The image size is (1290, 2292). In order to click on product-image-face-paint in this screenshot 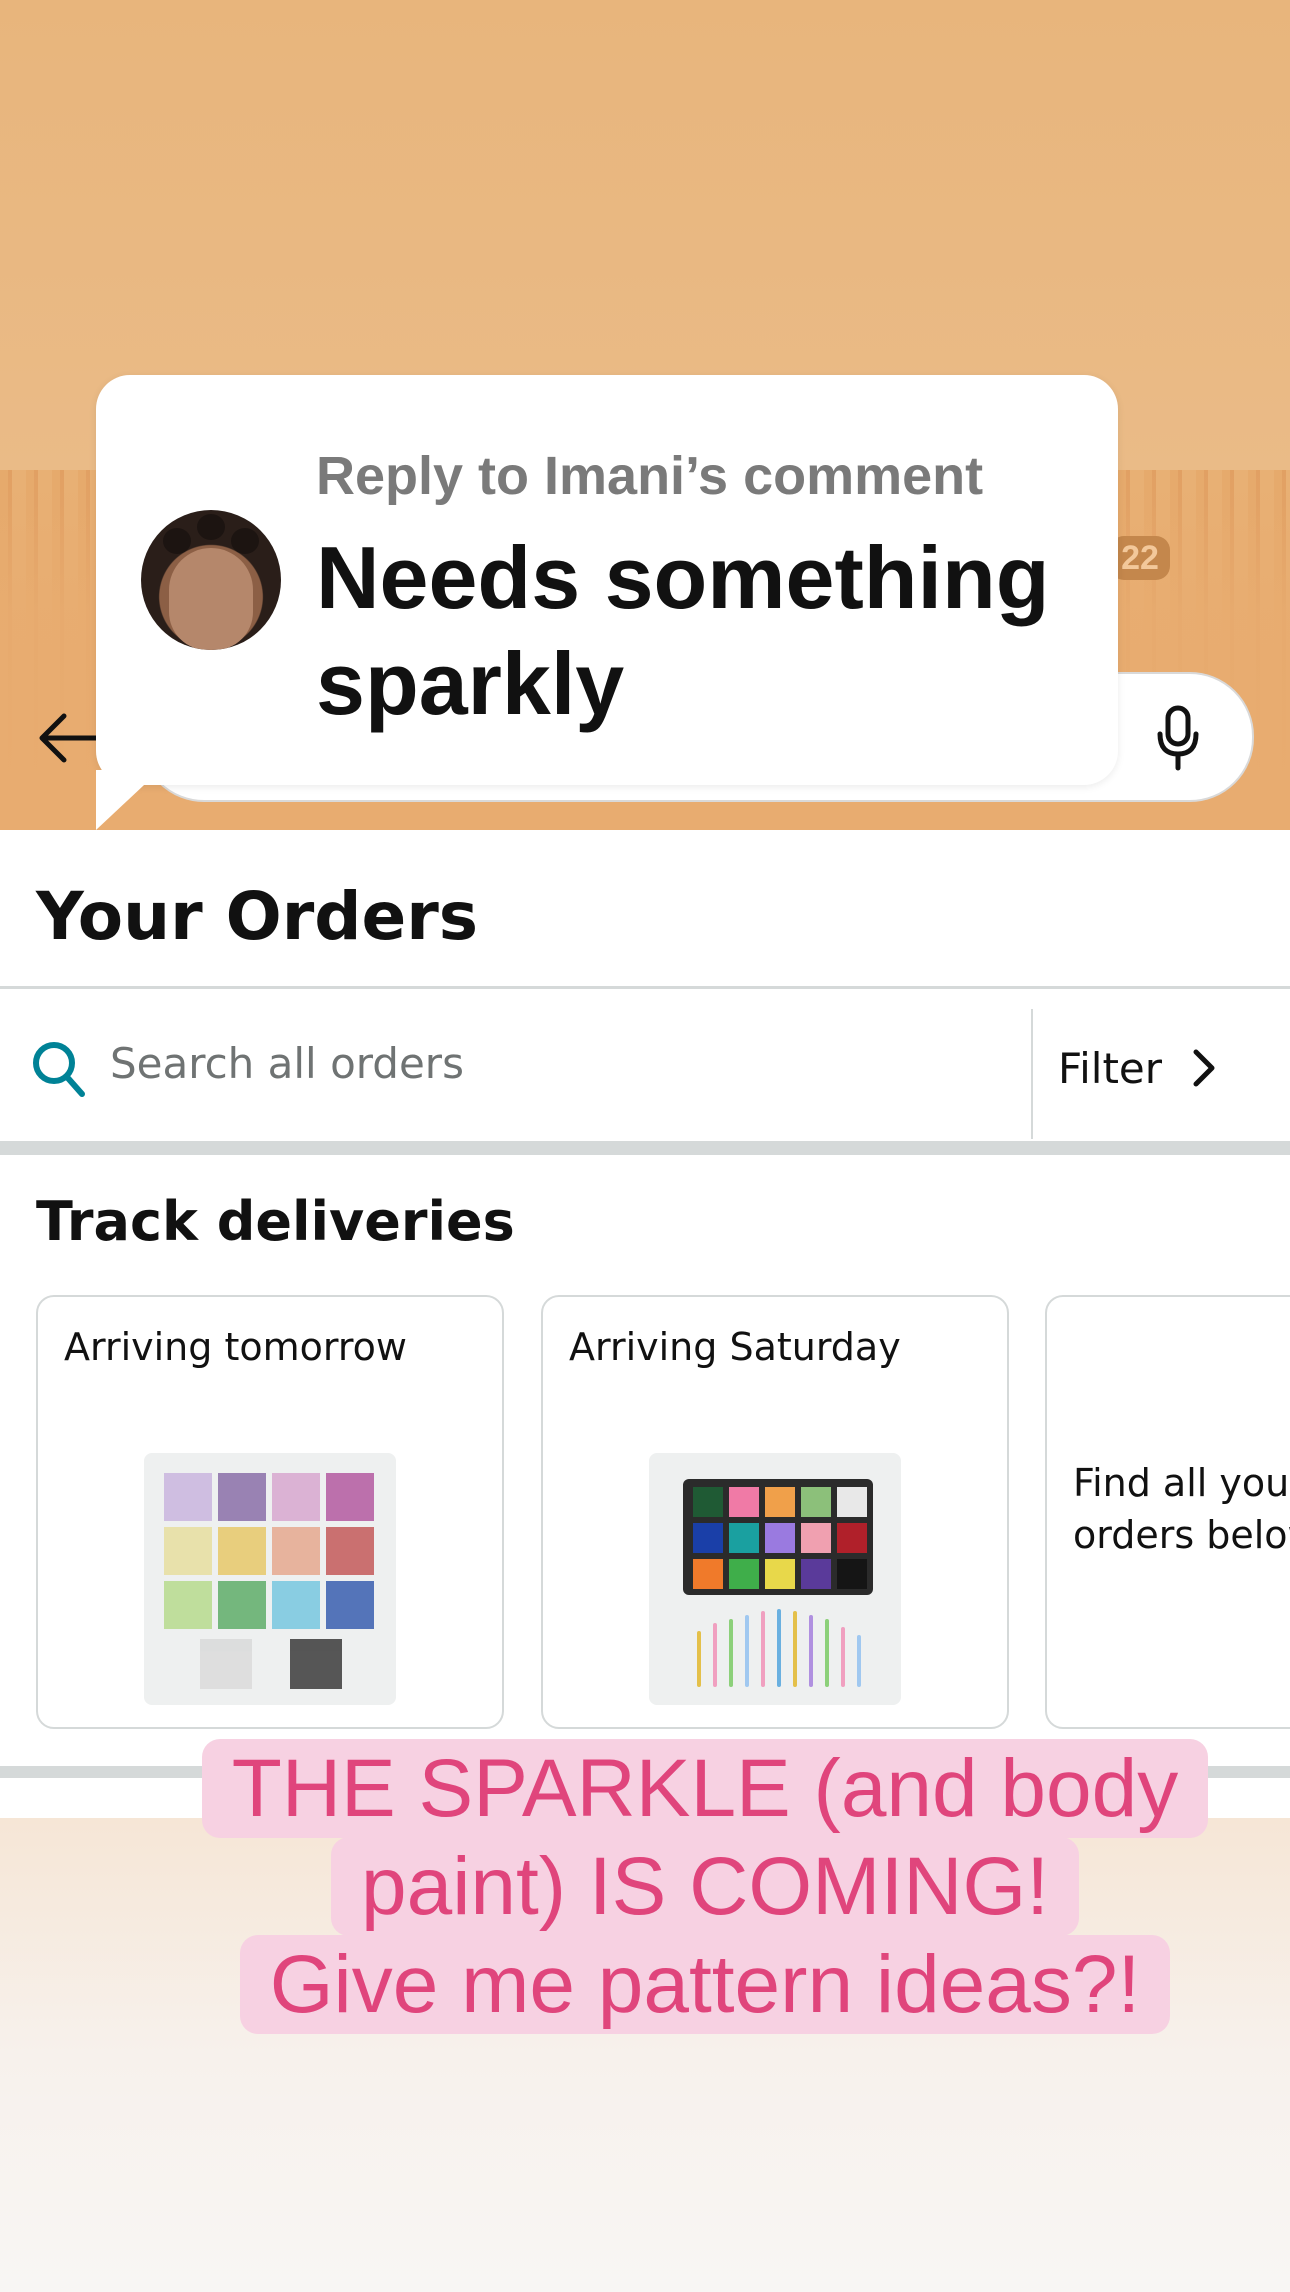, I will do `click(775, 1579)`.